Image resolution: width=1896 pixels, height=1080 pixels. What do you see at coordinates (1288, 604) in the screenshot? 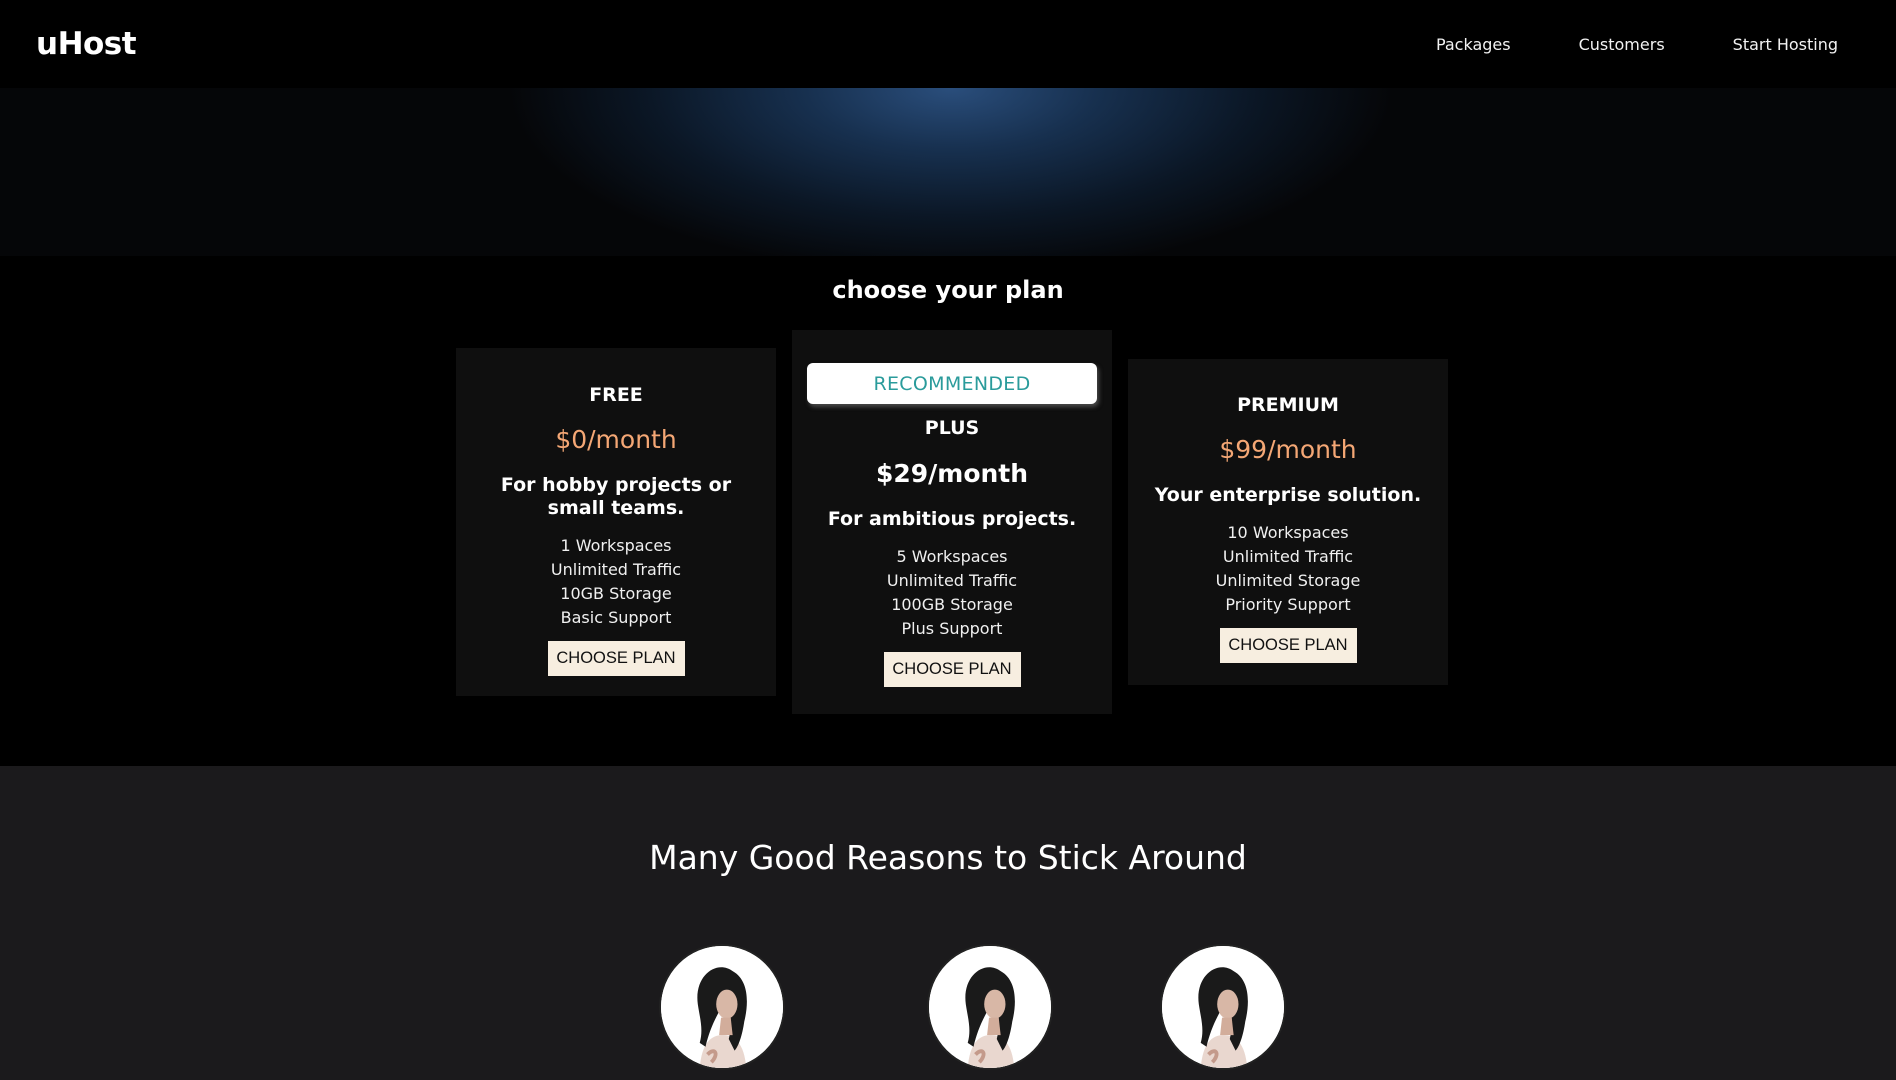
I see `feature-item: Priority Support` at bounding box center [1288, 604].